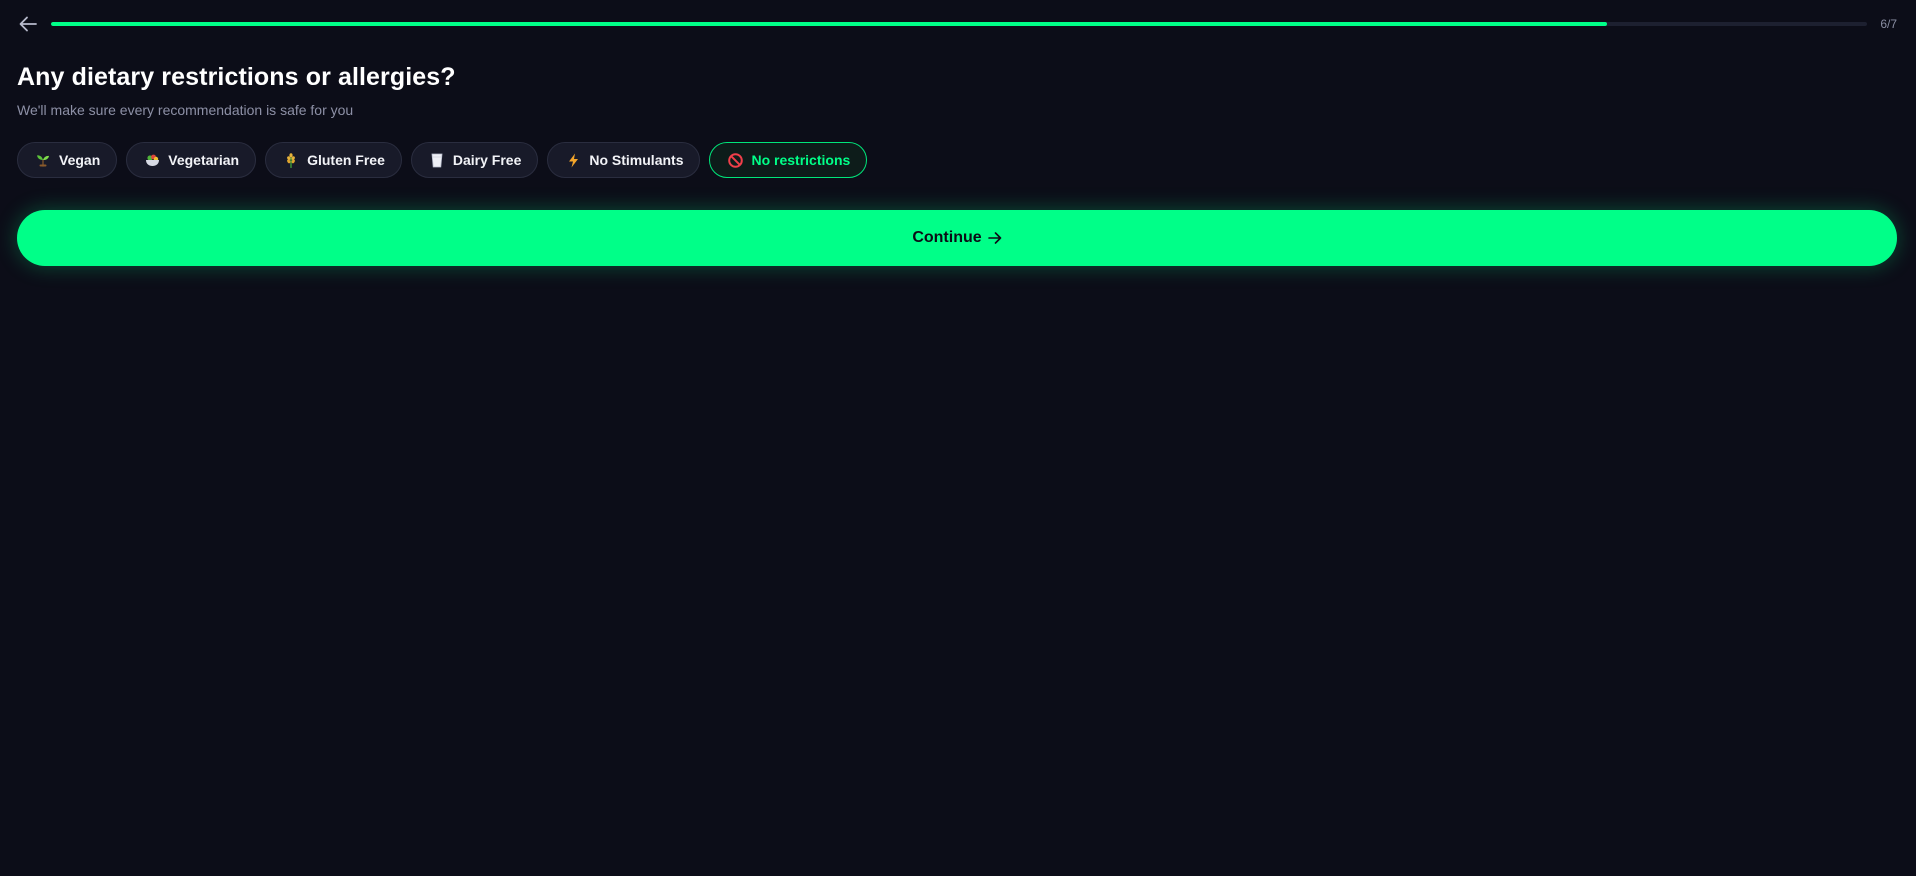 This screenshot has height=876, width=1916. I want to click on back-button, so click(28, 24).